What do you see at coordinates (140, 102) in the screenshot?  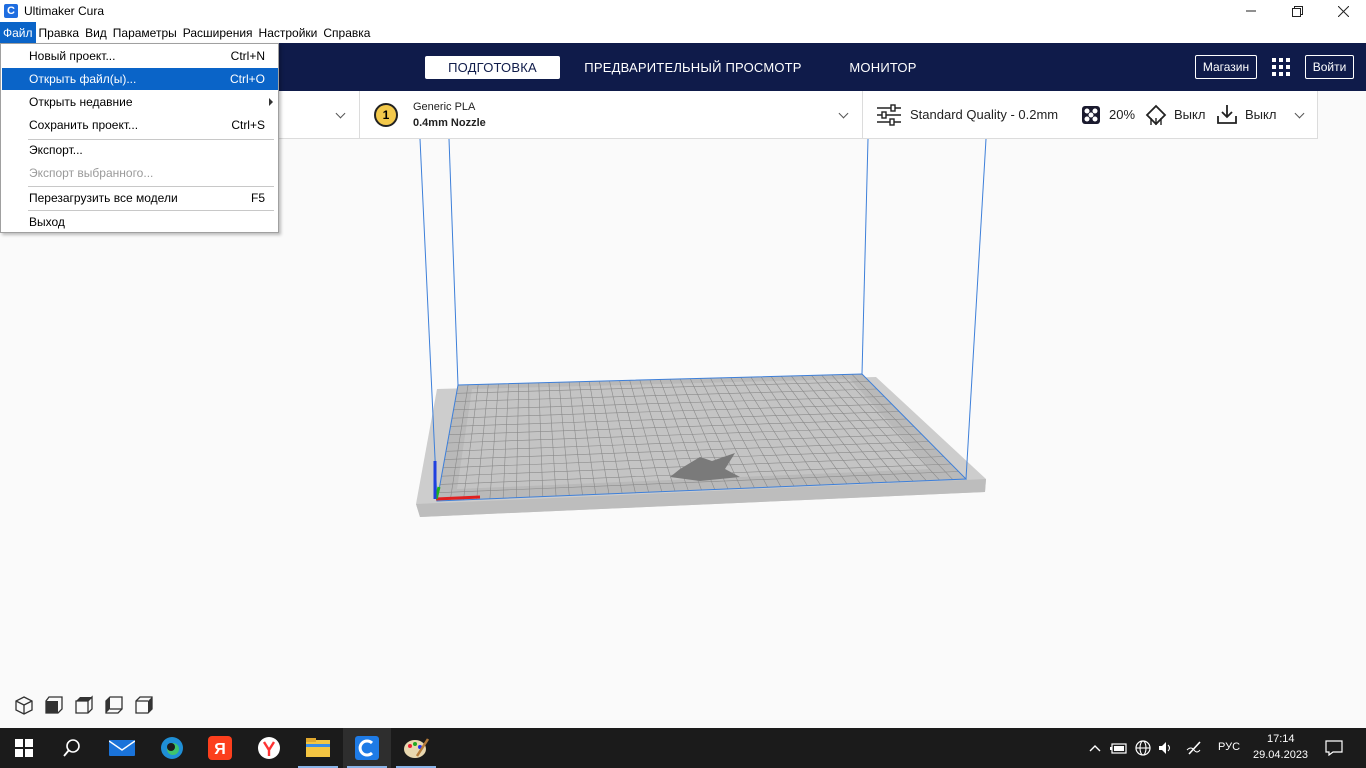 I see `menu-open-recent: Открыть недавние` at bounding box center [140, 102].